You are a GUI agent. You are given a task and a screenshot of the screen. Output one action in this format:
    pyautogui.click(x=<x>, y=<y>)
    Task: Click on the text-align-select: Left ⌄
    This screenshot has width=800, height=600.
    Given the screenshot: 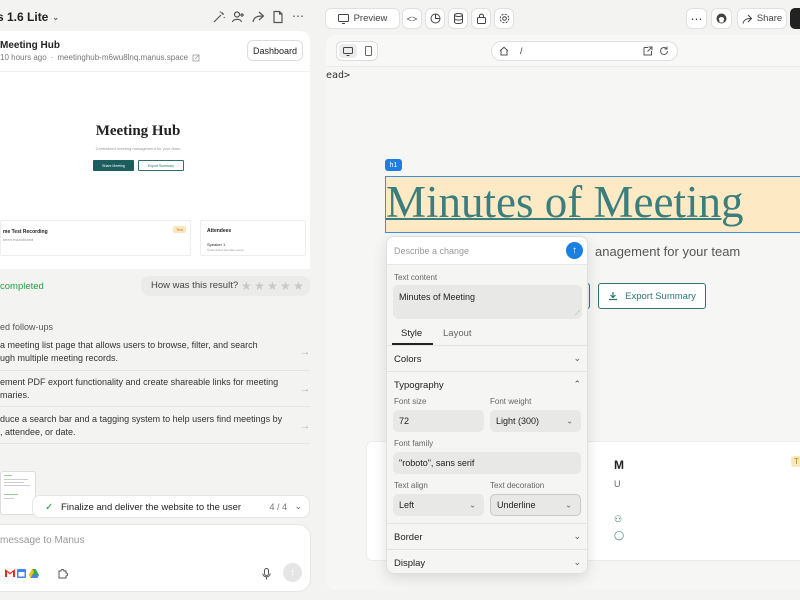 What is the action you would take?
    pyautogui.click(x=438, y=505)
    